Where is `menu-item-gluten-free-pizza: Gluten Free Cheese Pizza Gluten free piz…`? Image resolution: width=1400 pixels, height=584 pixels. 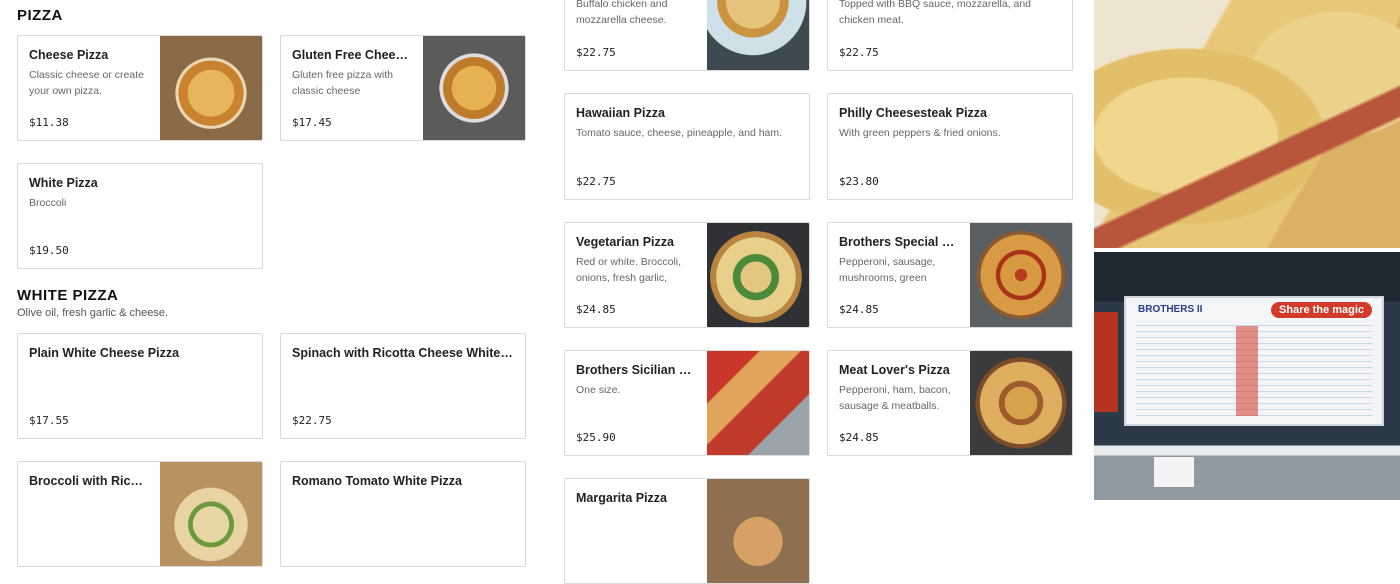
menu-item-gluten-free-pizza: Gluten Free Cheese Pizza Gluten free piz… is located at coordinates (403, 88).